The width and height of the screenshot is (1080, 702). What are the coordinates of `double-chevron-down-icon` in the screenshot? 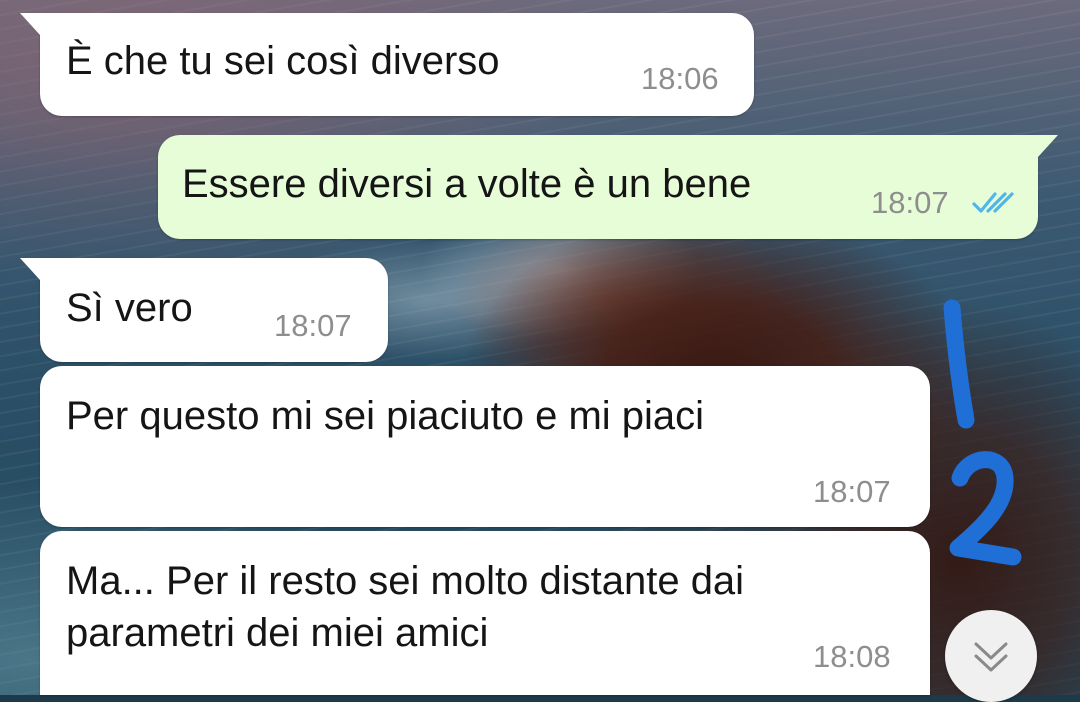 It's located at (991, 657).